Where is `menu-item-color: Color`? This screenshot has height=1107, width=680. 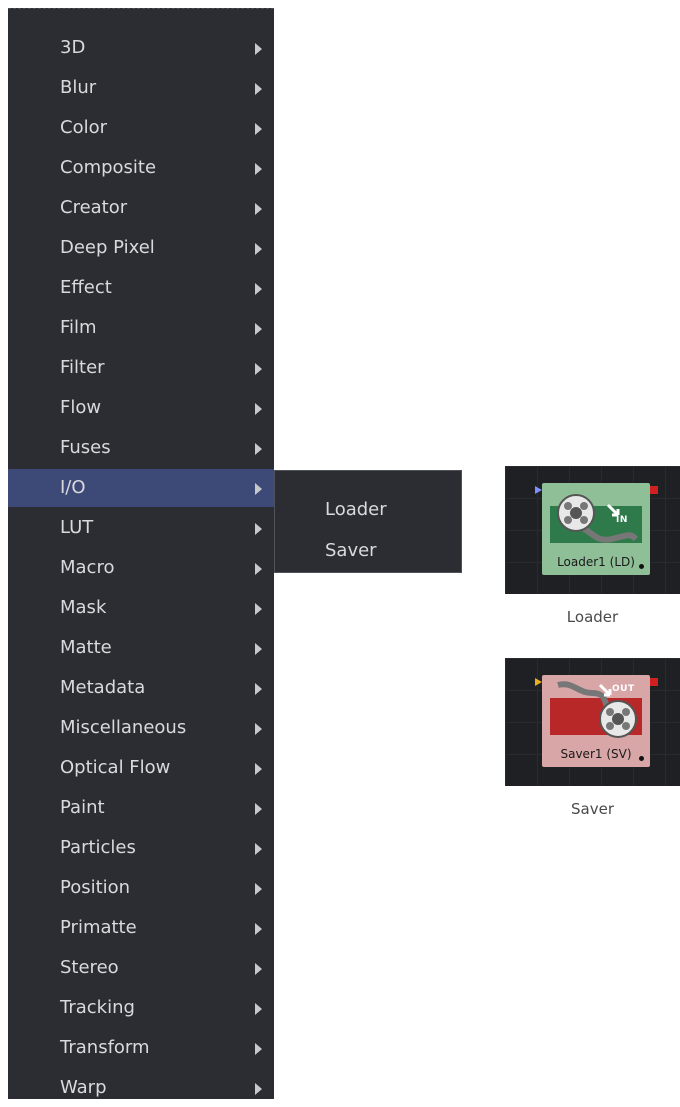
menu-item-color: Color is located at coordinates (141, 128).